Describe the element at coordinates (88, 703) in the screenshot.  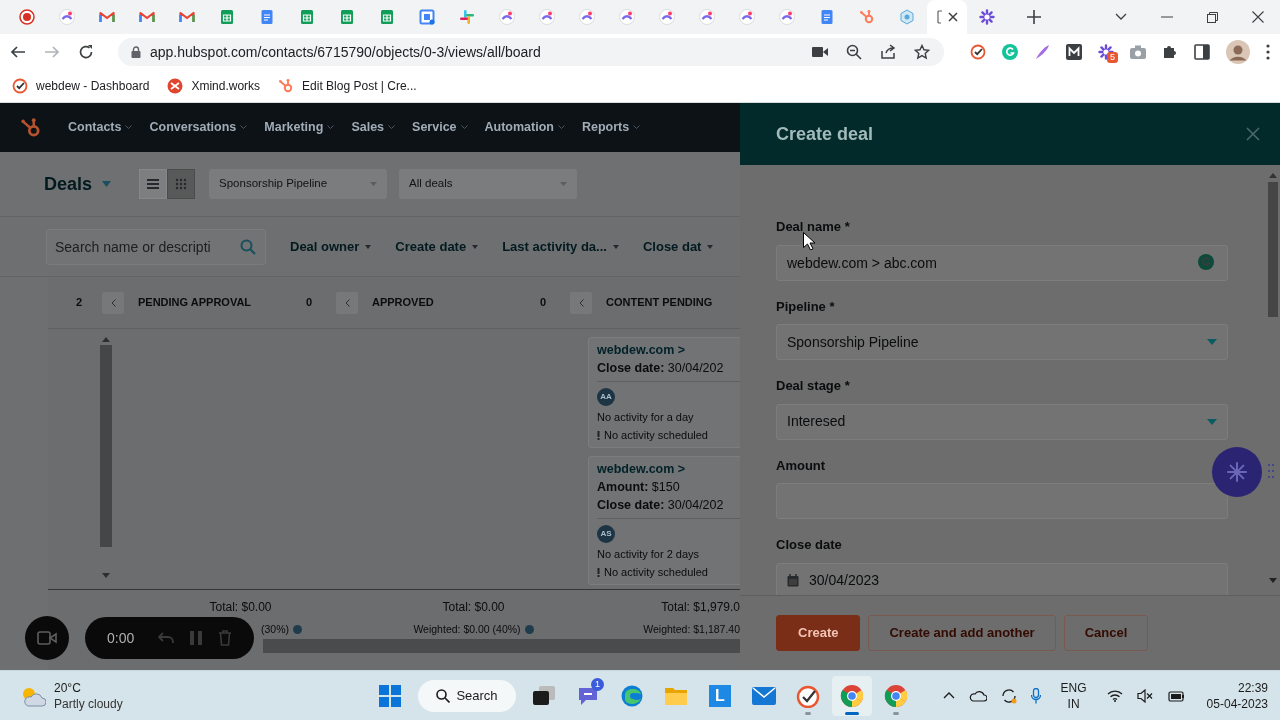
I see `weather-text: Partly cloudy` at that location.